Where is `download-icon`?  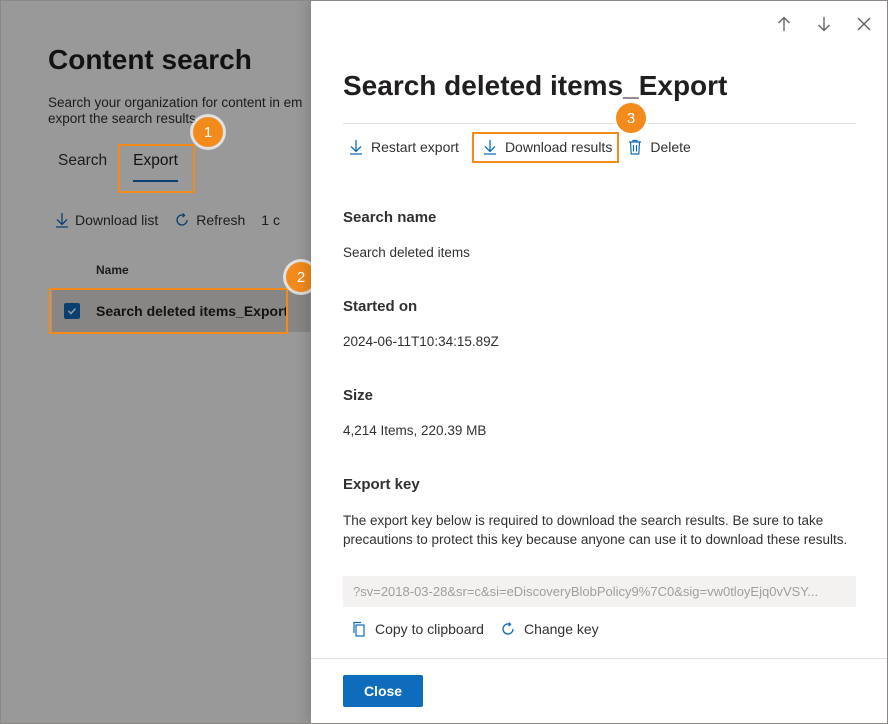 download-icon is located at coordinates (356, 147).